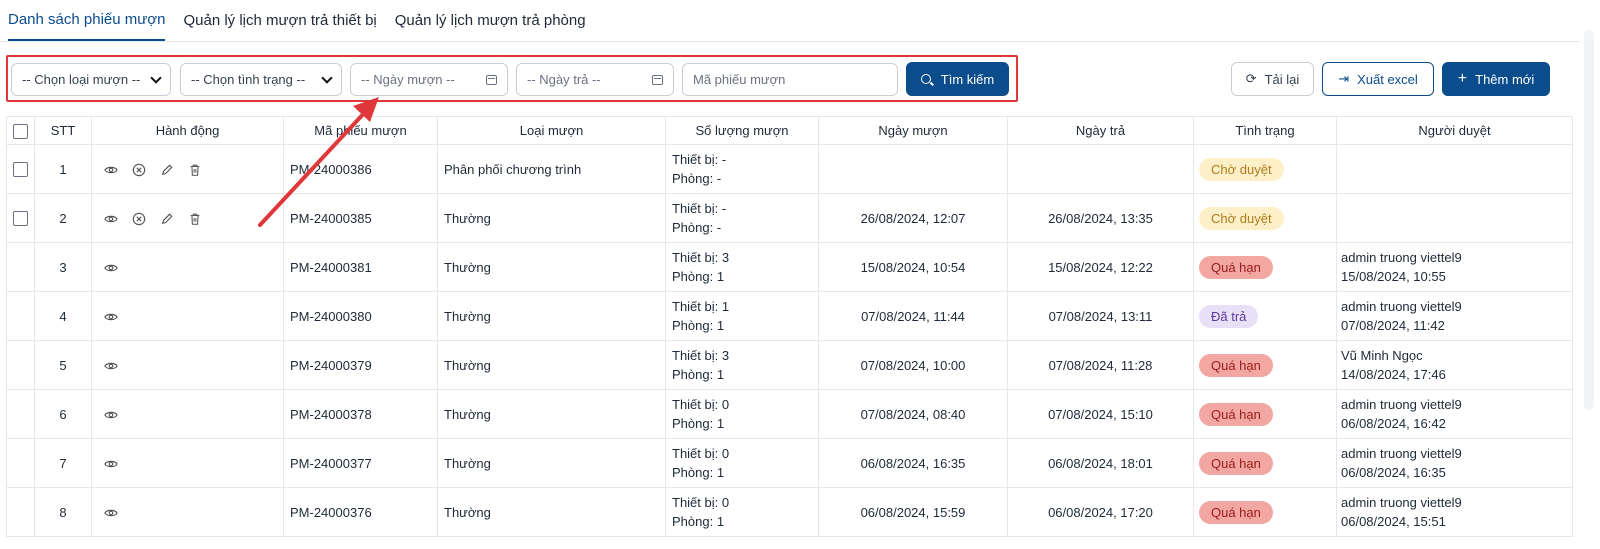 The width and height of the screenshot is (1600, 549). What do you see at coordinates (279, 26) in the screenshot?
I see `tab-lich-muon-tra-thiet-bi: Quản lý lịch mượn trả thiết bị` at bounding box center [279, 26].